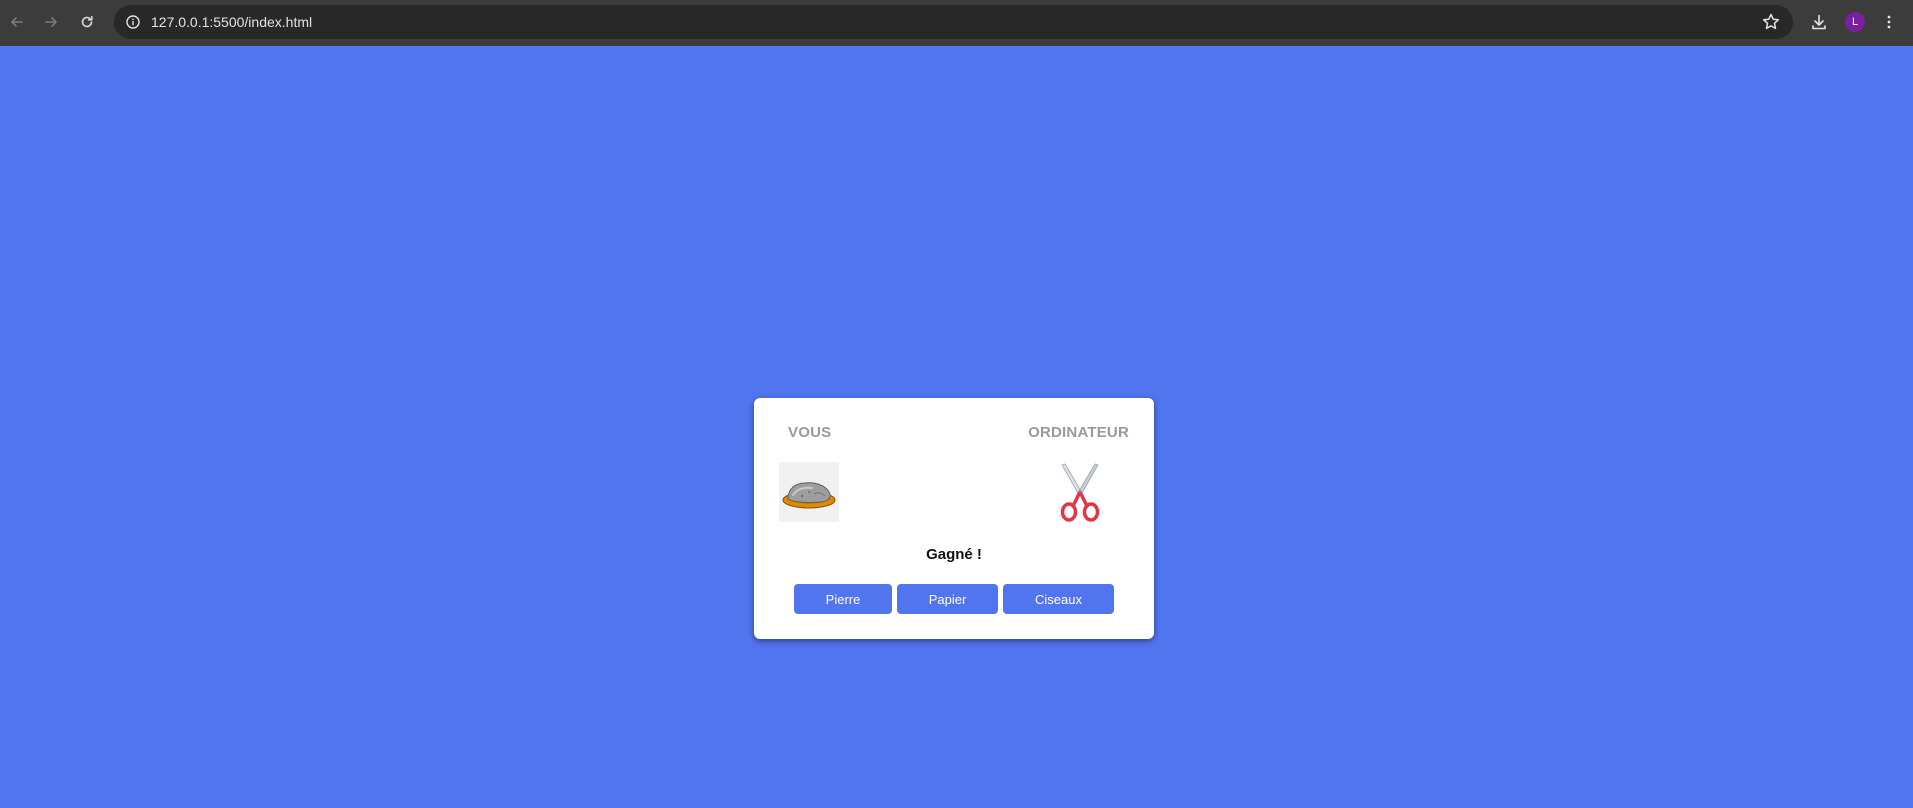 This screenshot has width=1913, height=808. I want to click on more-menu-button, so click(1889, 22).